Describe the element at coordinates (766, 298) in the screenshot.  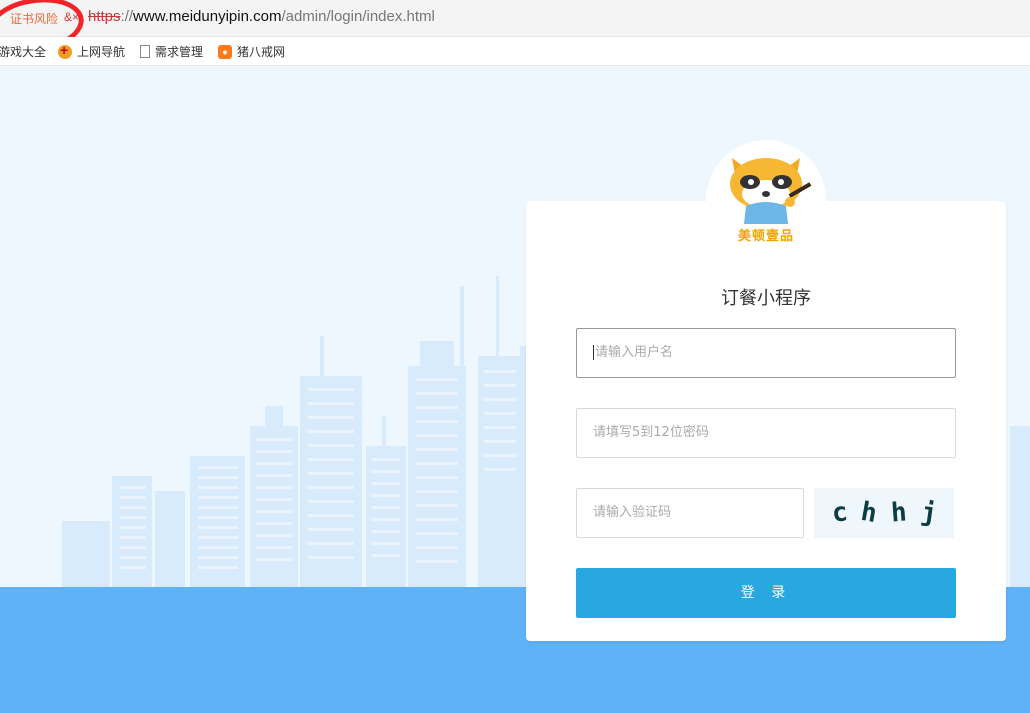
I see `login-title: 订餐小程序` at that location.